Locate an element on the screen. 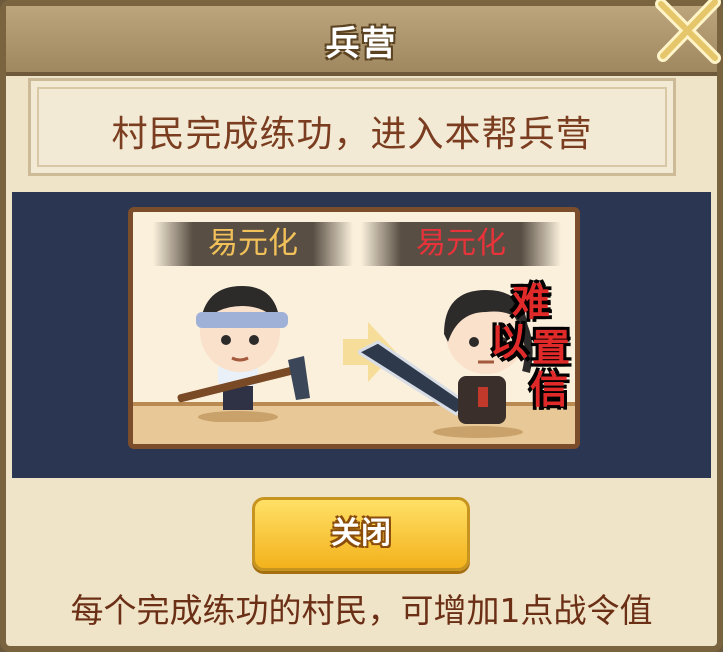  stamp-char-1: 难 is located at coordinates (531, 302).